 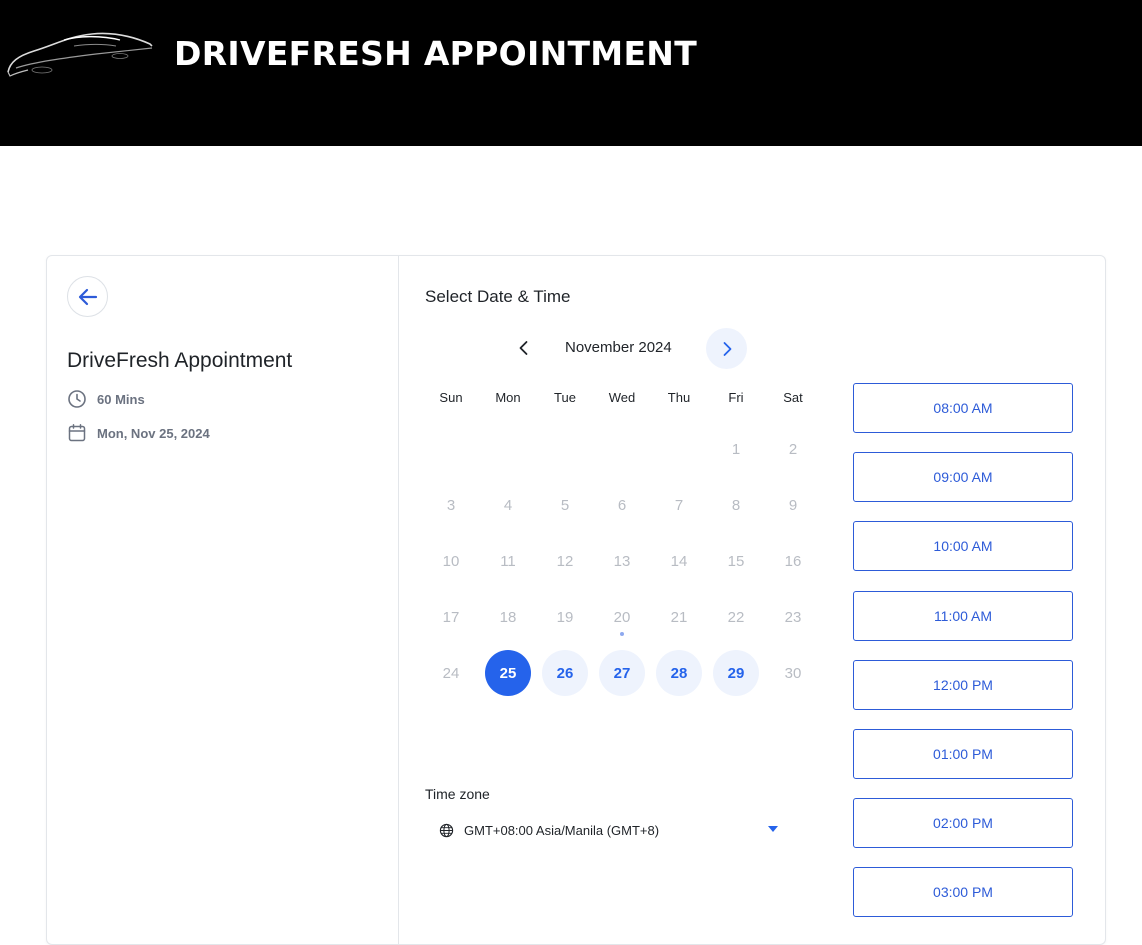 What do you see at coordinates (793, 561) in the screenshot?
I see `calendar-day-16: 16` at bounding box center [793, 561].